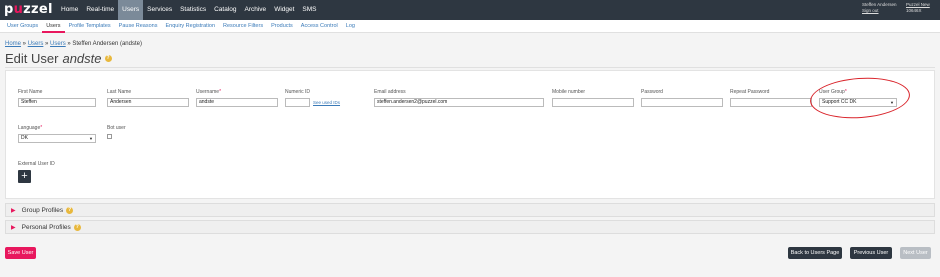 This screenshot has height=277, width=940. Describe the element at coordinates (593, 102) in the screenshot. I see `mobile-input` at that location.